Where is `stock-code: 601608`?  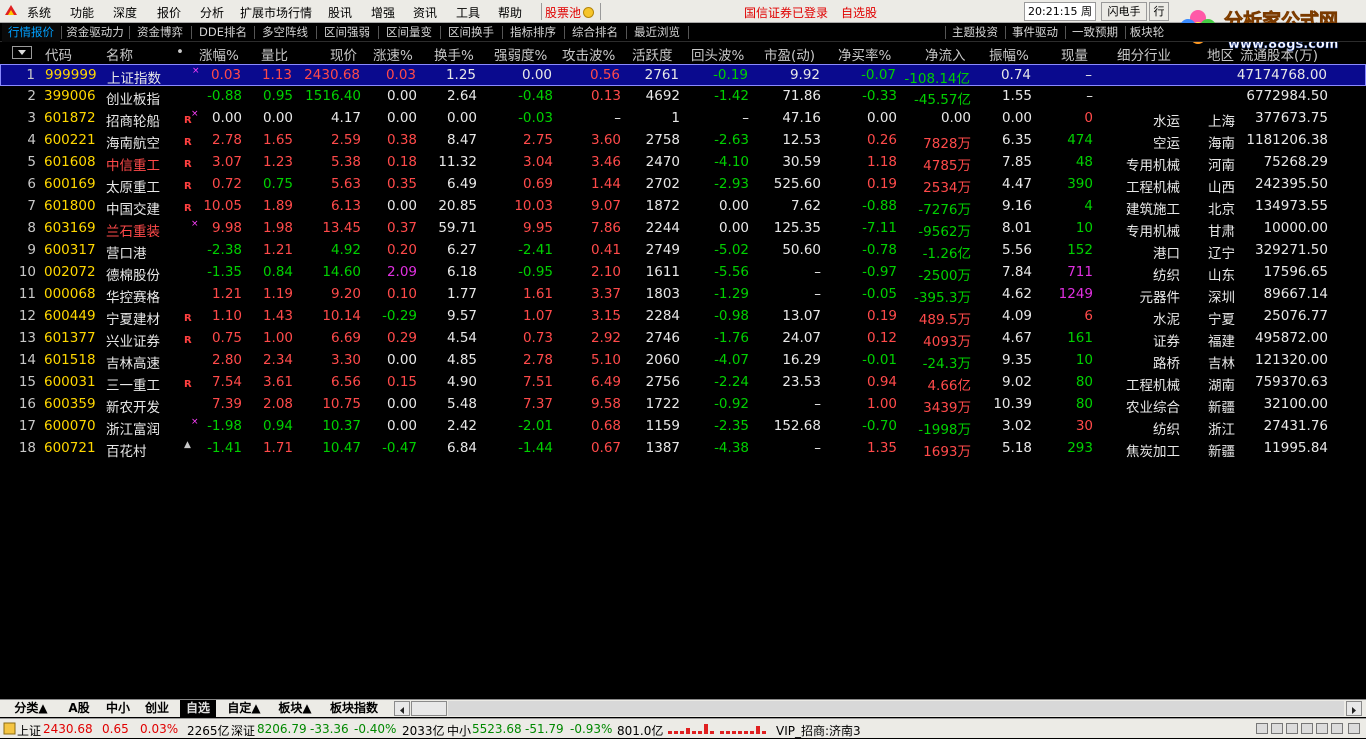 stock-code: 601608 is located at coordinates (70, 162).